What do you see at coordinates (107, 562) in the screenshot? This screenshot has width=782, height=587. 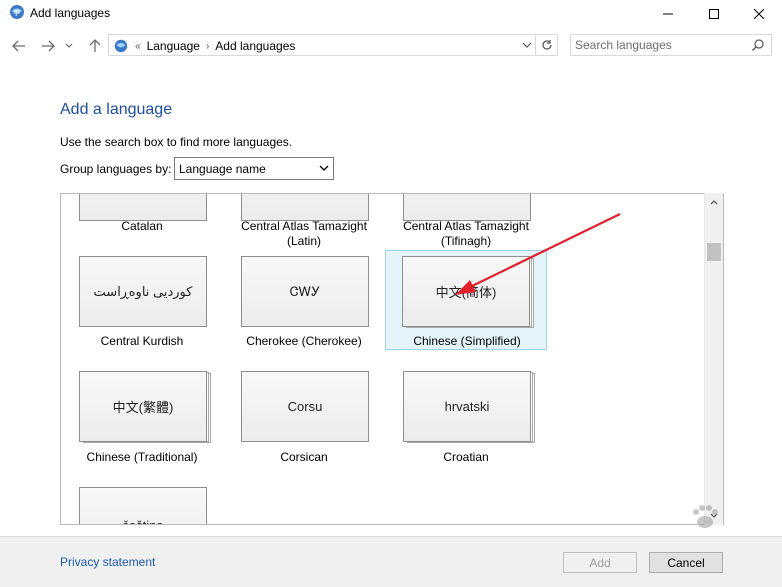 I see `privacy-statement-link: Privacy statement` at bounding box center [107, 562].